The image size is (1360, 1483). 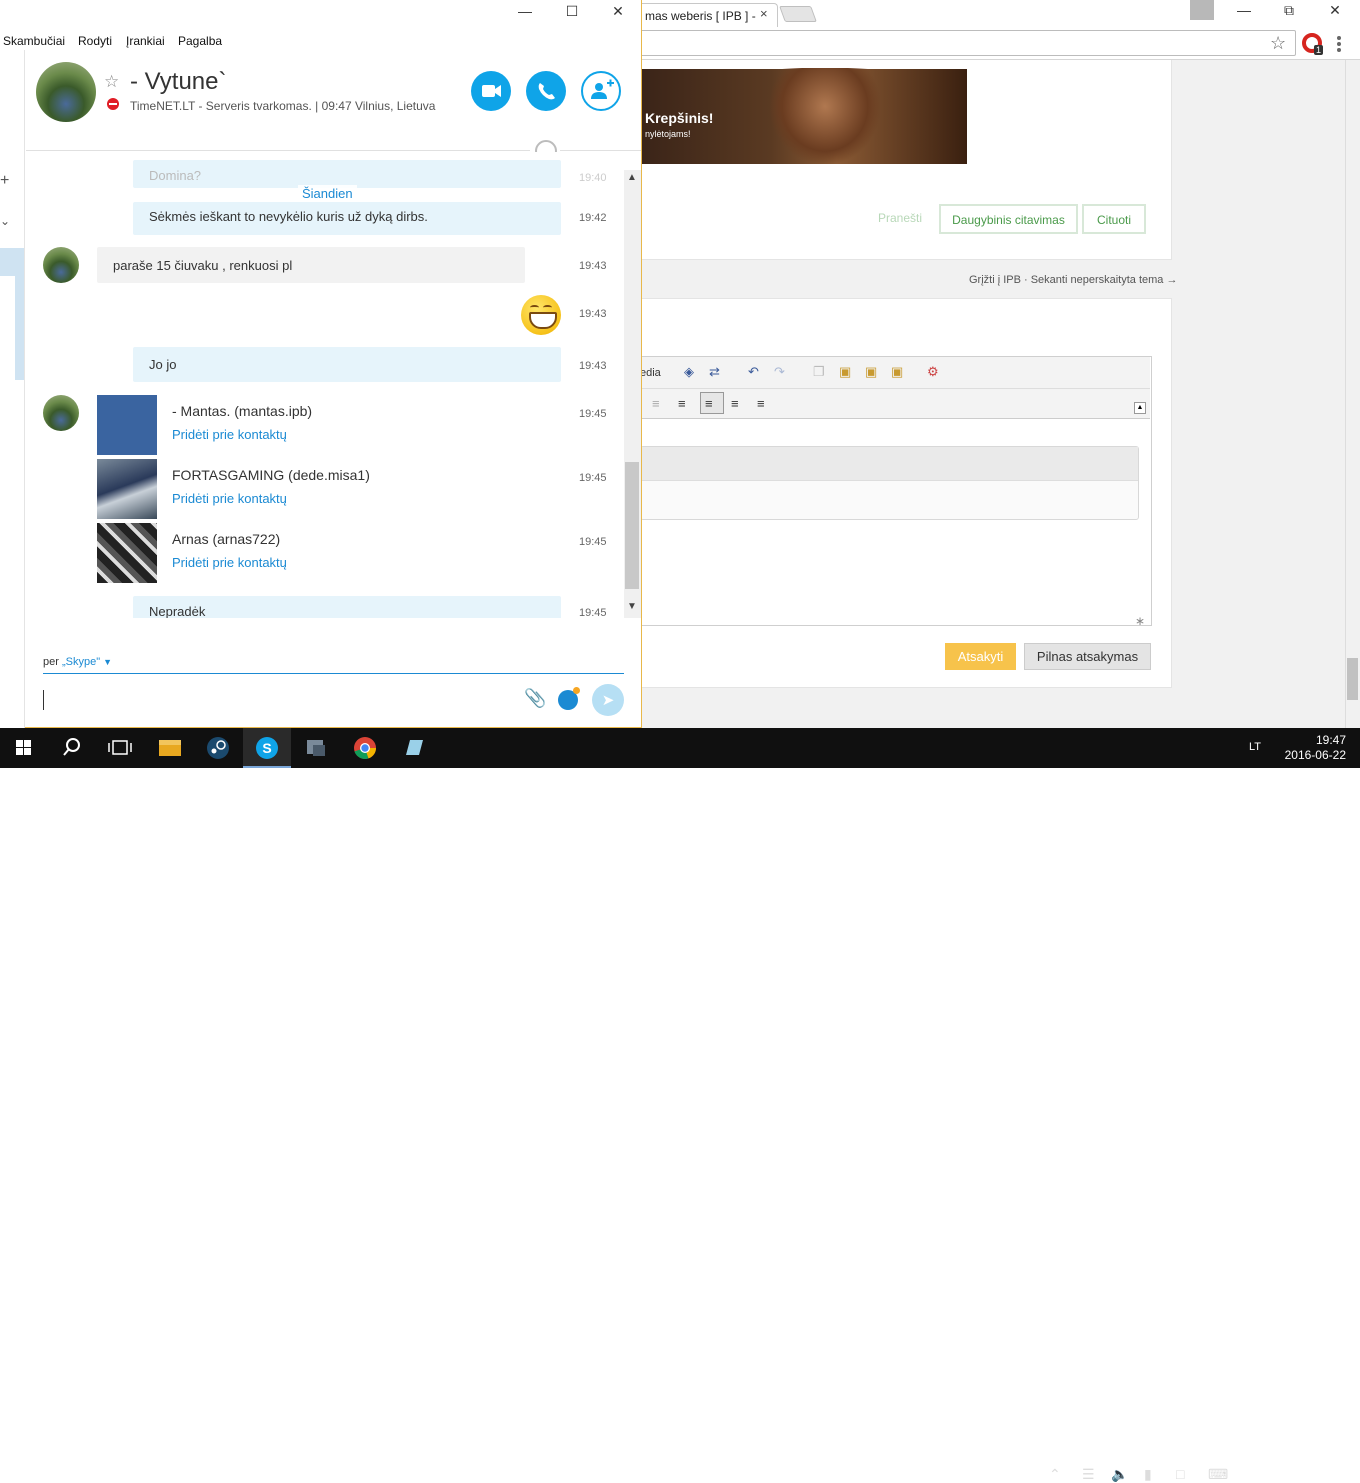 I want to click on task-view-button, so click(x=120, y=748).